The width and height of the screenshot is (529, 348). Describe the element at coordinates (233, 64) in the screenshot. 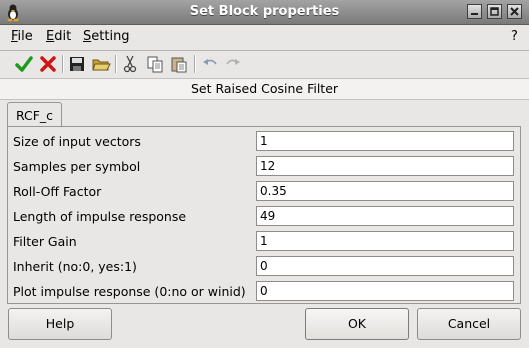

I see `redo-icon` at that location.